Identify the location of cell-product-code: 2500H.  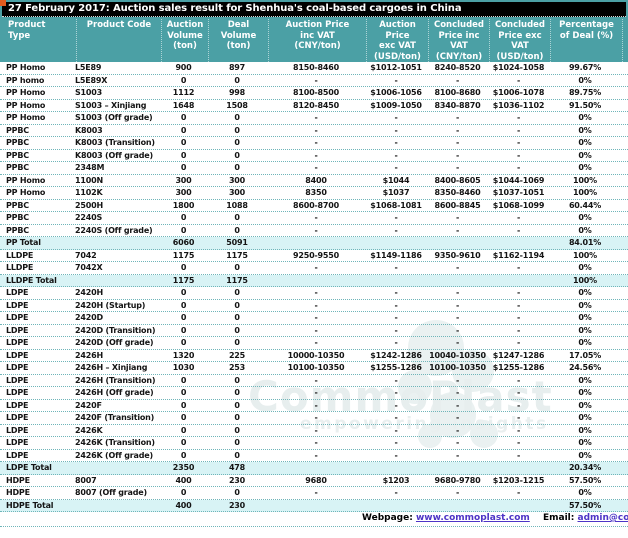
(89, 205).